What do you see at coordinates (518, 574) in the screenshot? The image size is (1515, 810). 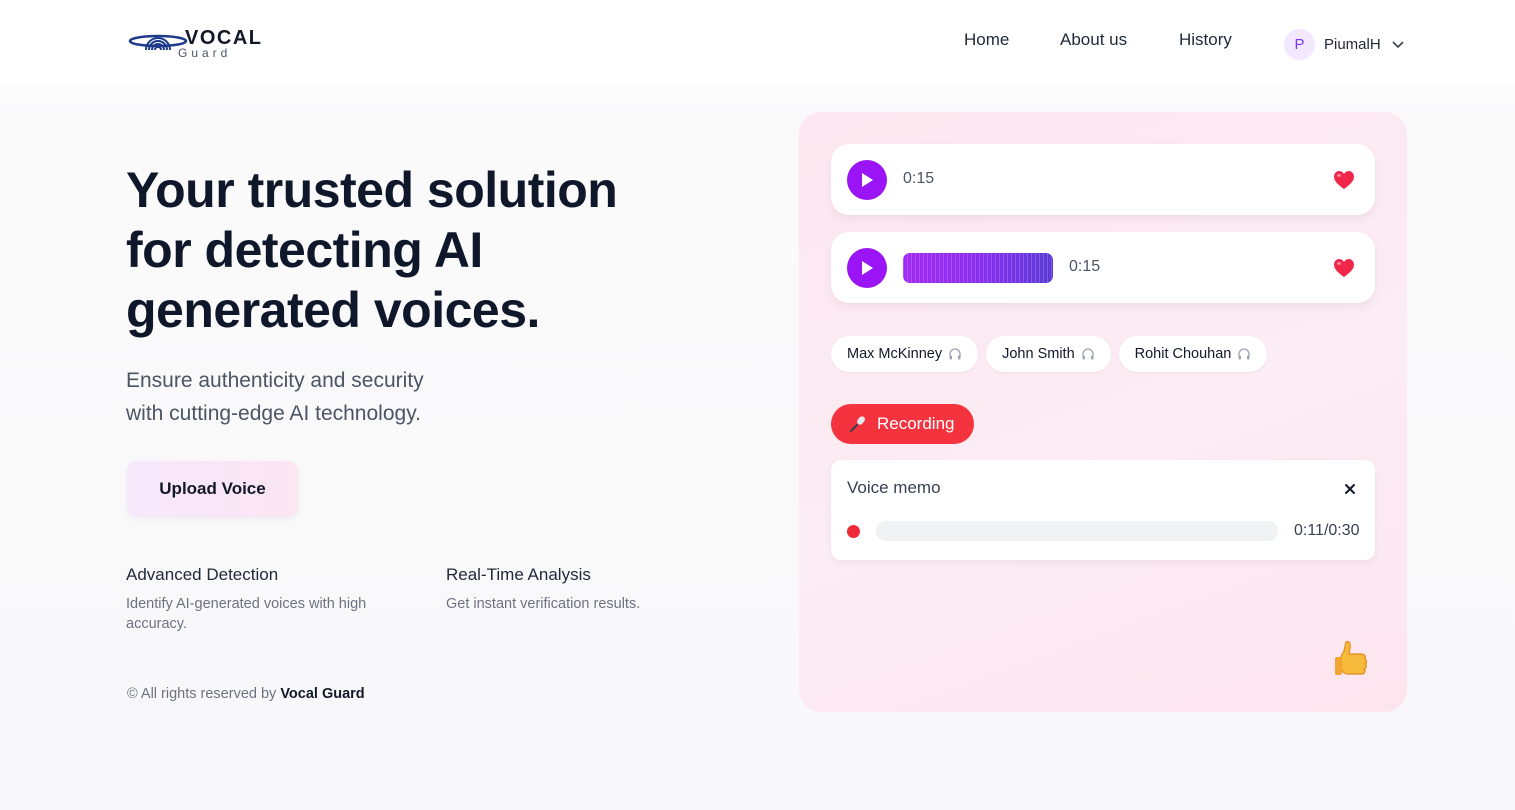 I see `feature-title: Real-Time Analysis` at bounding box center [518, 574].